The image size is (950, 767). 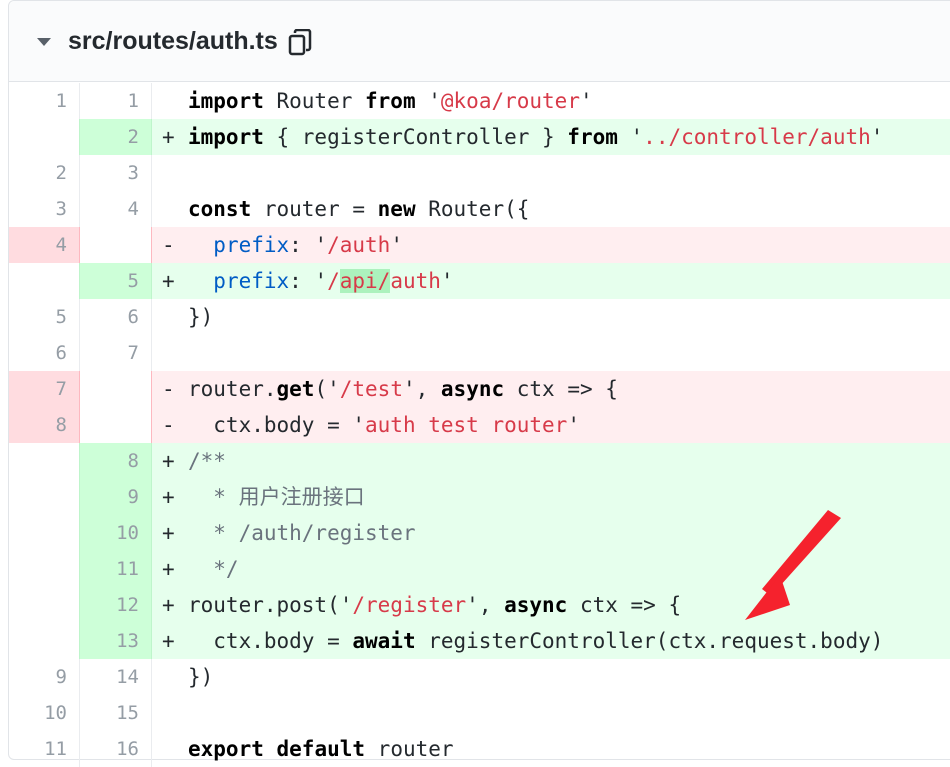 What do you see at coordinates (116, 533) in the screenshot?
I see `new-line-number: 10` at bounding box center [116, 533].